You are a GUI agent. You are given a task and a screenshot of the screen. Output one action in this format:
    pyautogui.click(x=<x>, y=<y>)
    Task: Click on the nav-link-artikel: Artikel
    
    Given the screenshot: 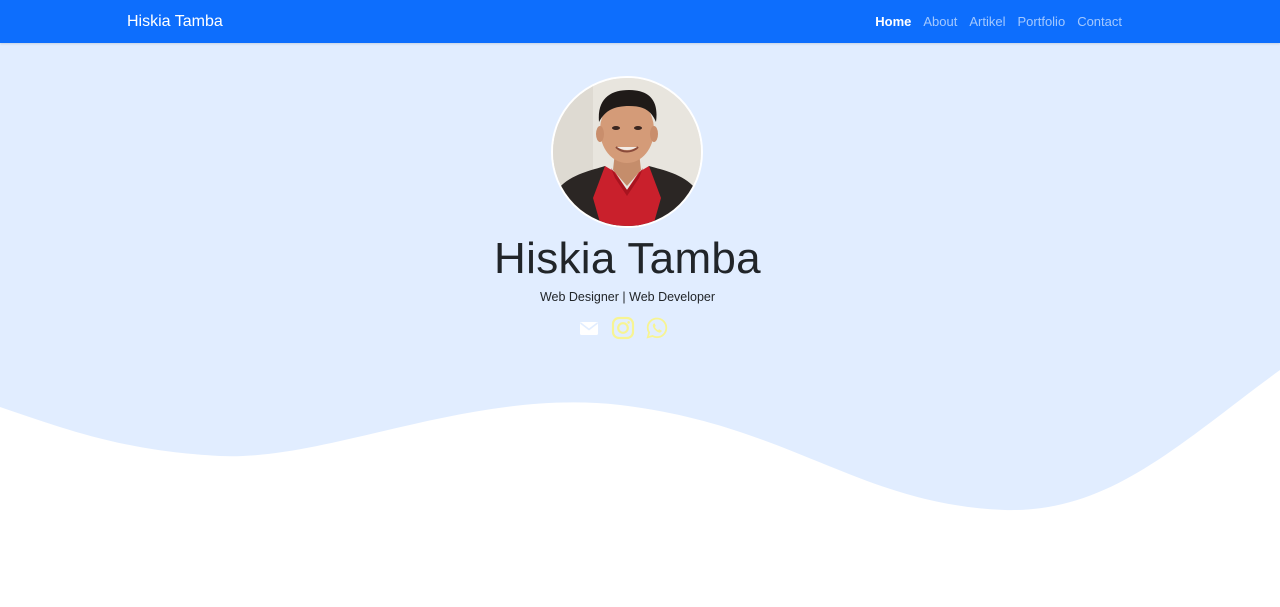 What is the action you would take?
    pyautogui.click(x=987, y=21)
    